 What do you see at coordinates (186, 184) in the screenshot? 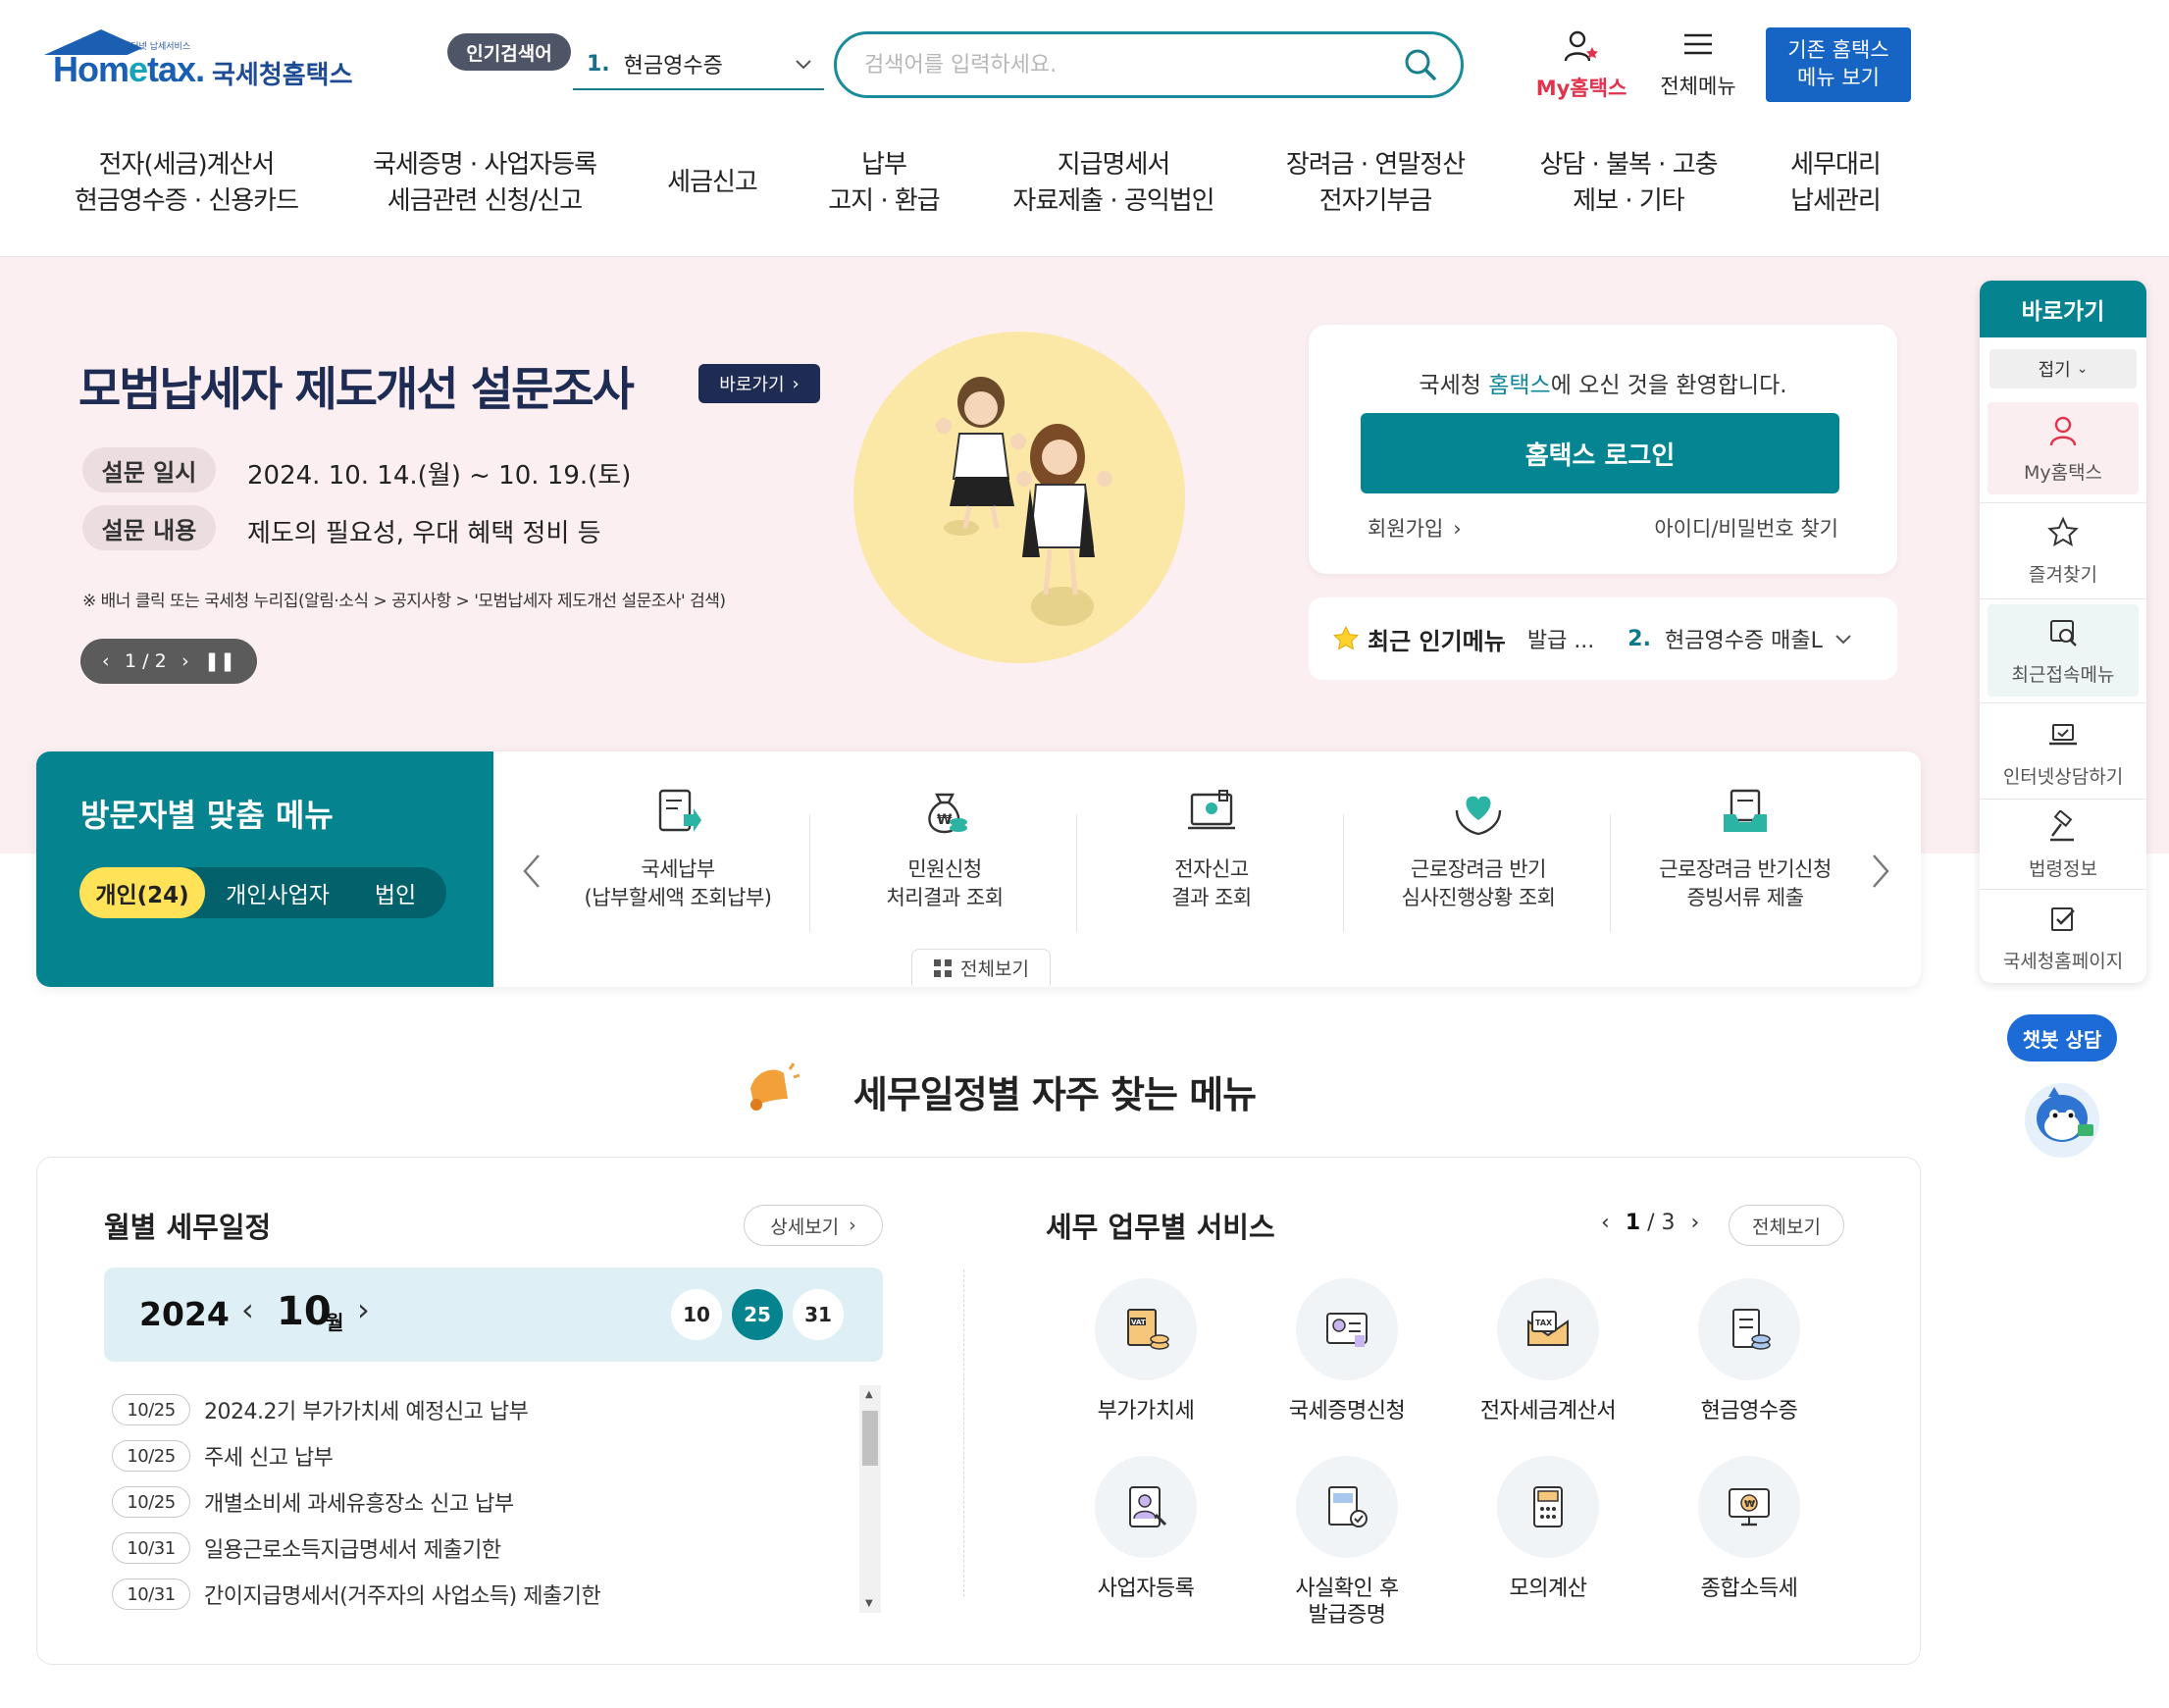
I see `gnb-item-einvoice: 전자(세금)계산서 현금영수증 · 신용카드` at bounding box center [186, 184].